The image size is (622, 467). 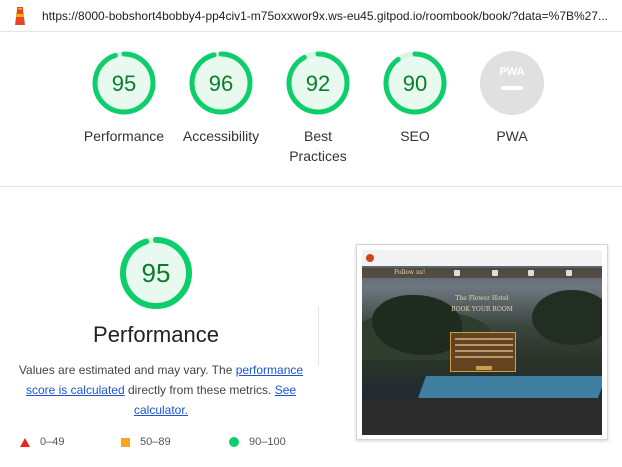 I want to click on desc-prefix: Values are estimated and may vary. The, so click(x=127, y=370).